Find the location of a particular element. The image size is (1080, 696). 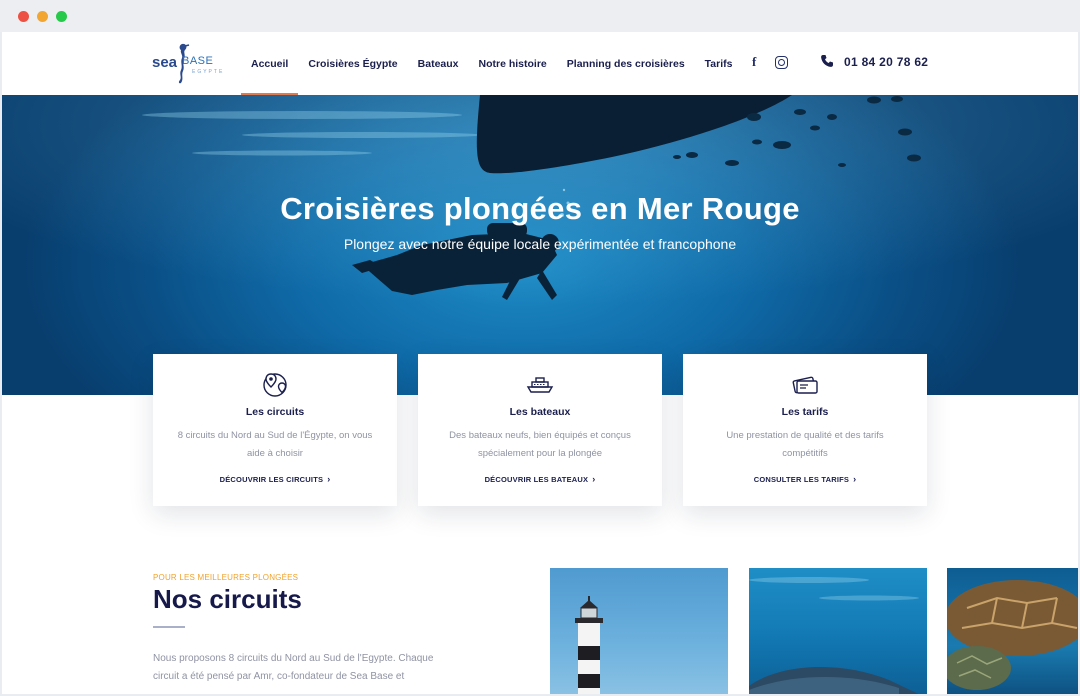

discover-circuits-link: DÉCOUVRIR LES CIRCUITS › is located at coordinates (275, 479).